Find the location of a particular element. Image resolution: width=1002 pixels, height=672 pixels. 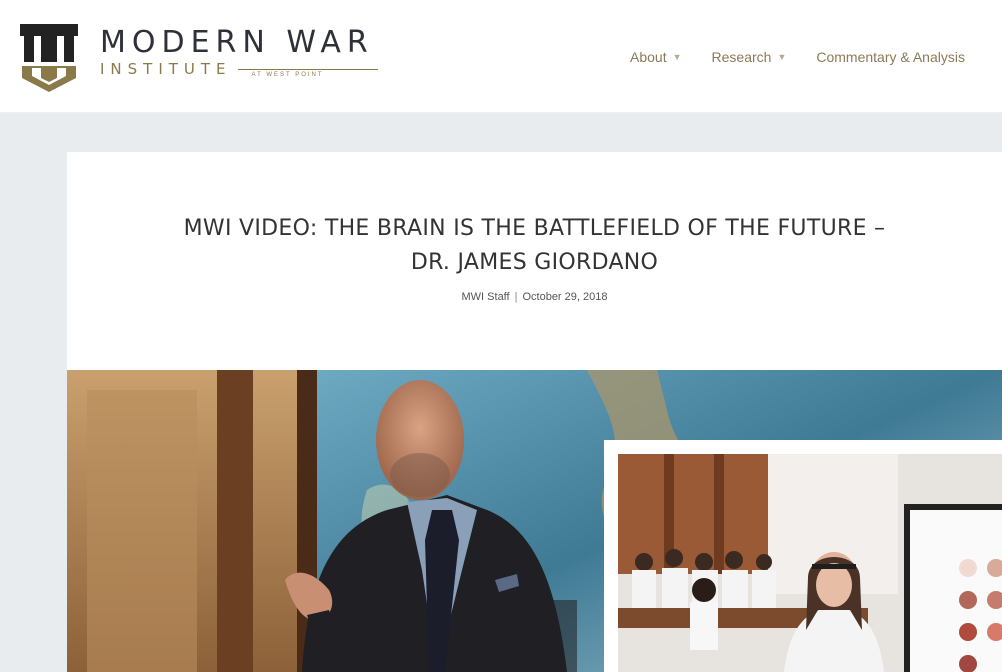

nav-item-label: Commentary & Analysis is located at coordinates (890, 57).